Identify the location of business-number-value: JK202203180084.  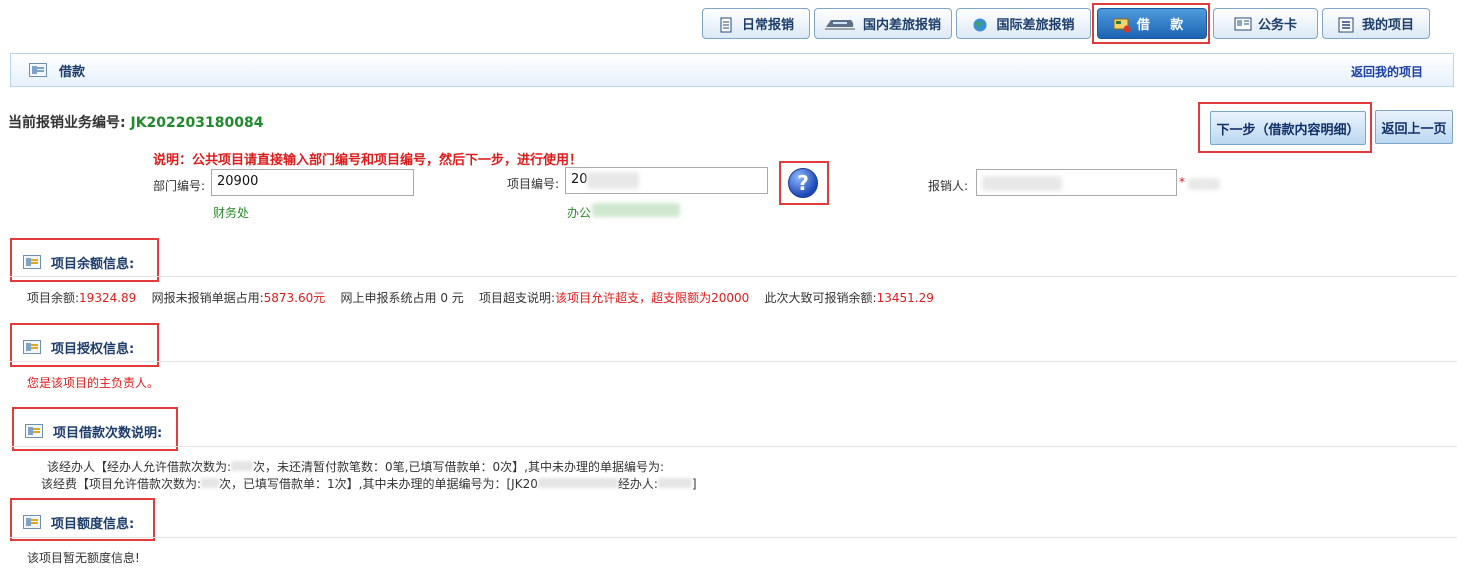
(197, 123).